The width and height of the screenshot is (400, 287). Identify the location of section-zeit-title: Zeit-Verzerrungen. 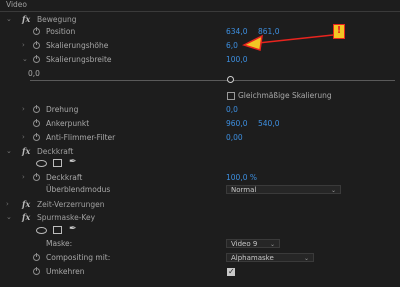
(71, 204).